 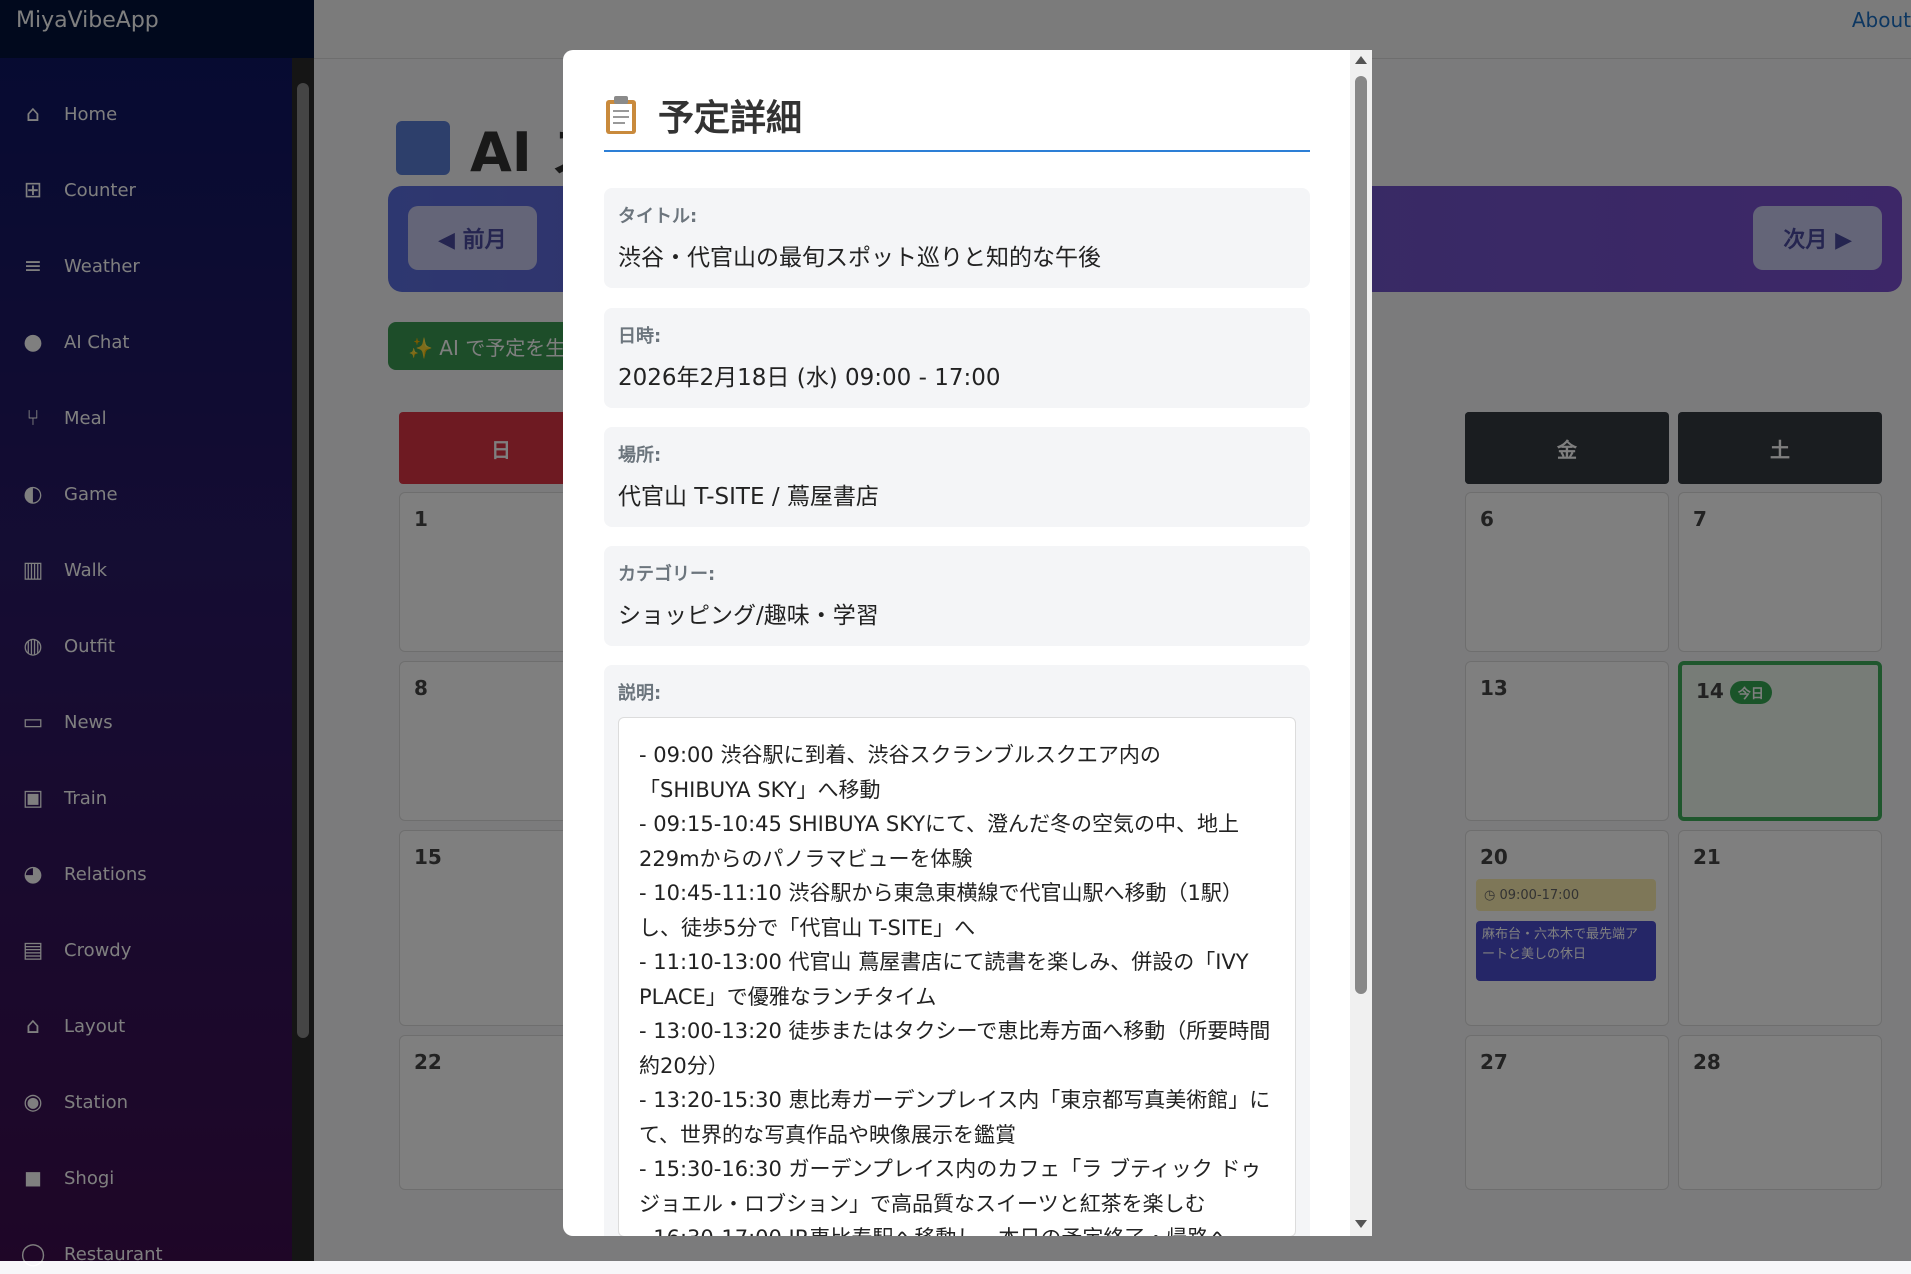 I want to click on description-line: 約20分）, so click(x=684, y=1065).